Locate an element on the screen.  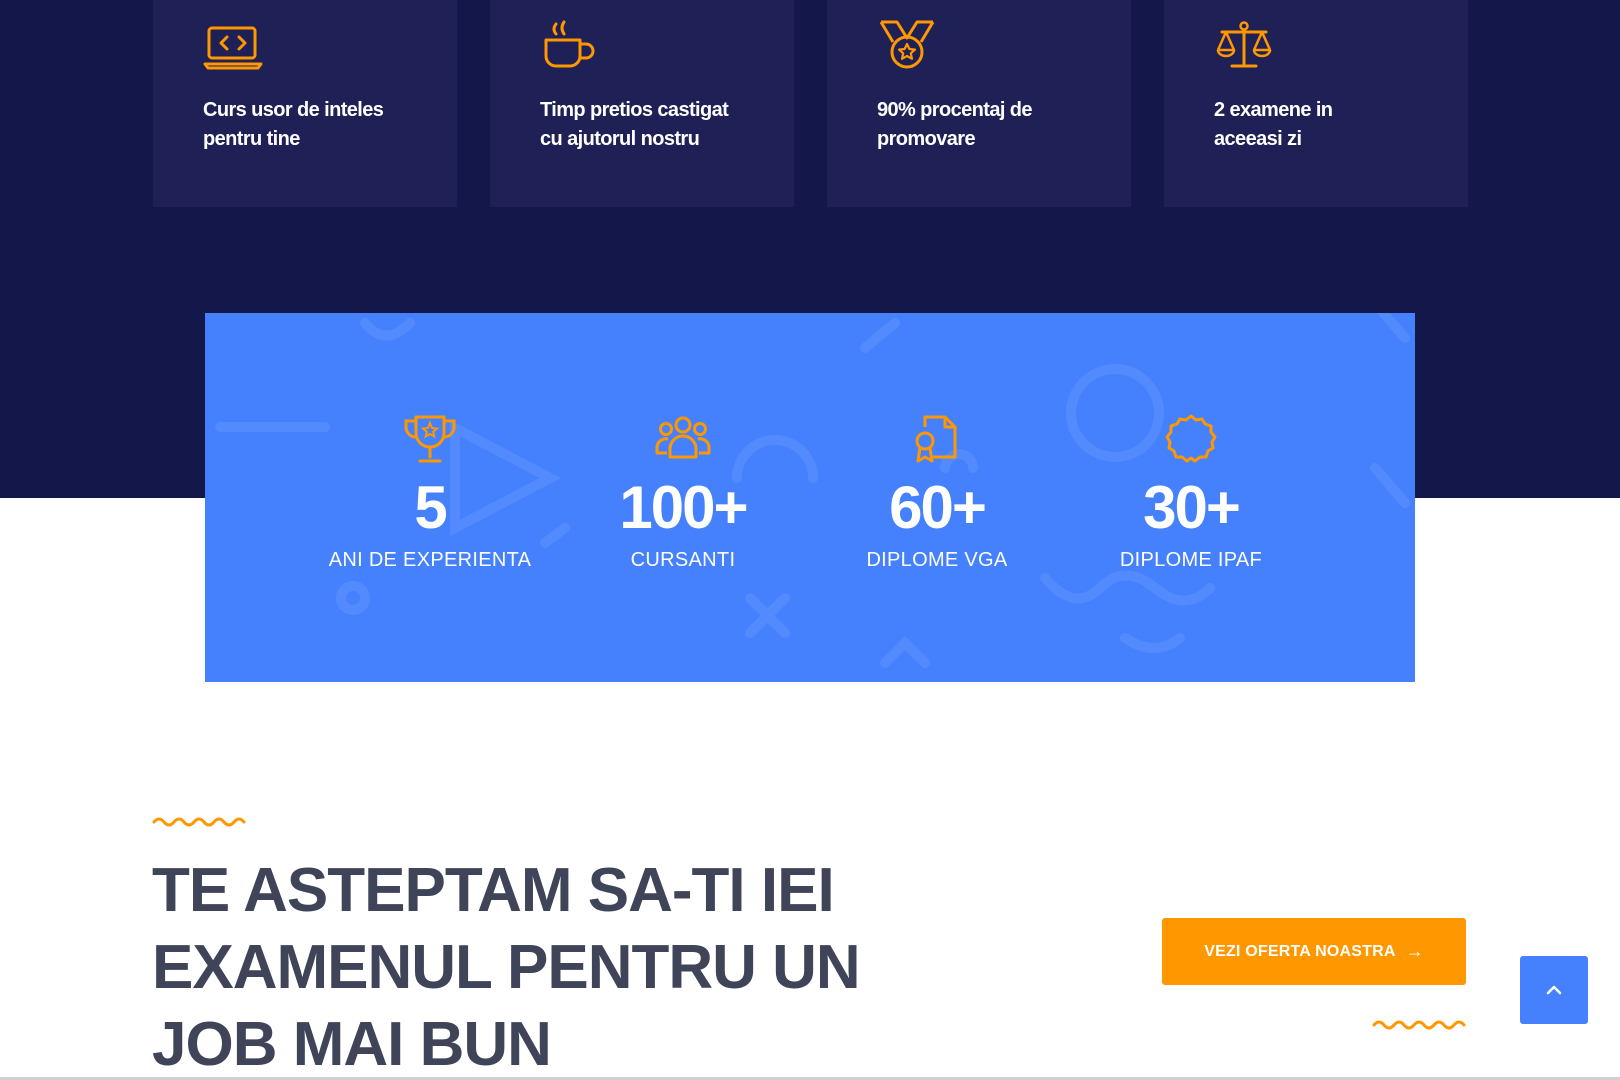
feature-text: Curs usor de inteles pentru tine is located at coordinates (318, 125).